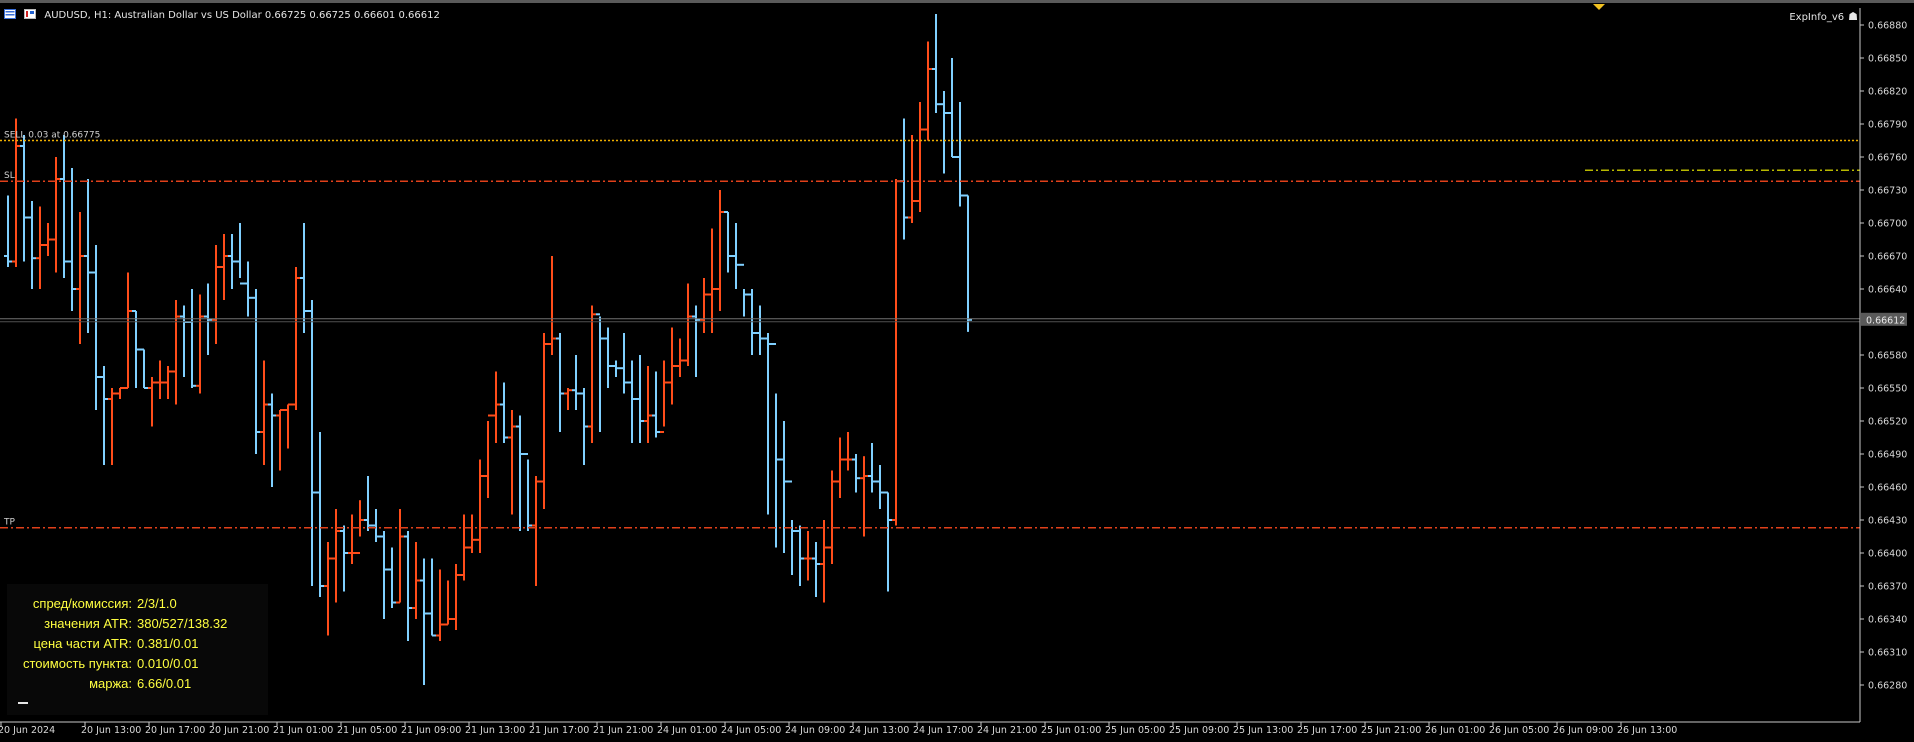 Image resolution: width=1914 pixels, height=742 pixels. What do you see at coordinates (1887, 356) in the screenshot?
I see `price-tick-label: 0.66580` at bounding box center [1887, 356].